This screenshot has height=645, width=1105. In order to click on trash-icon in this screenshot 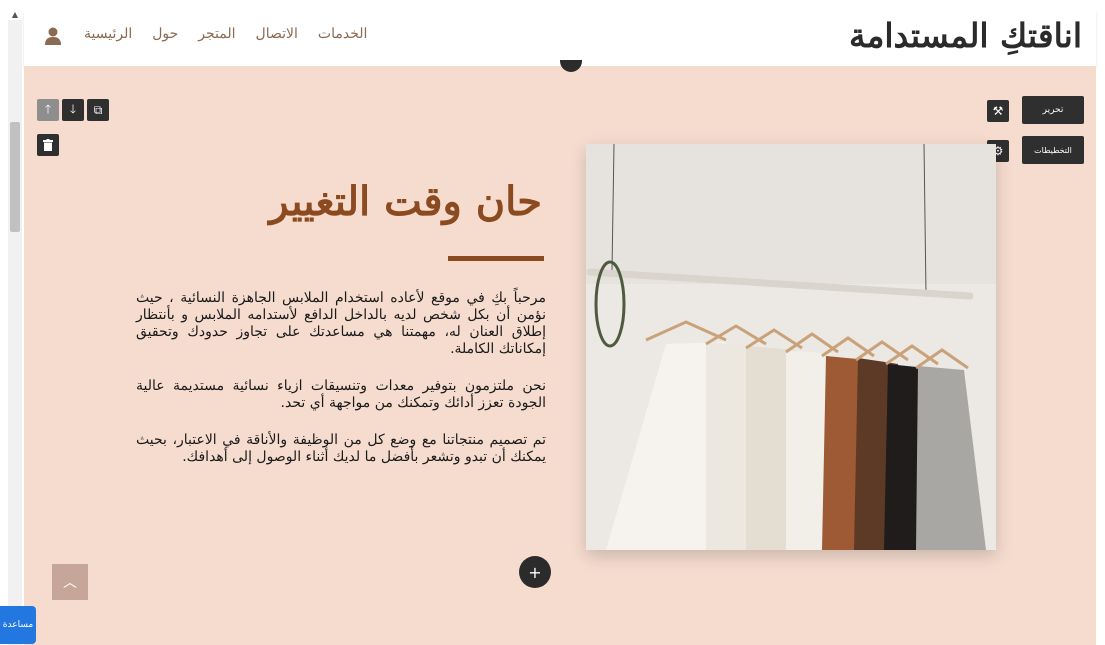, I will do `click(48, 145)`.